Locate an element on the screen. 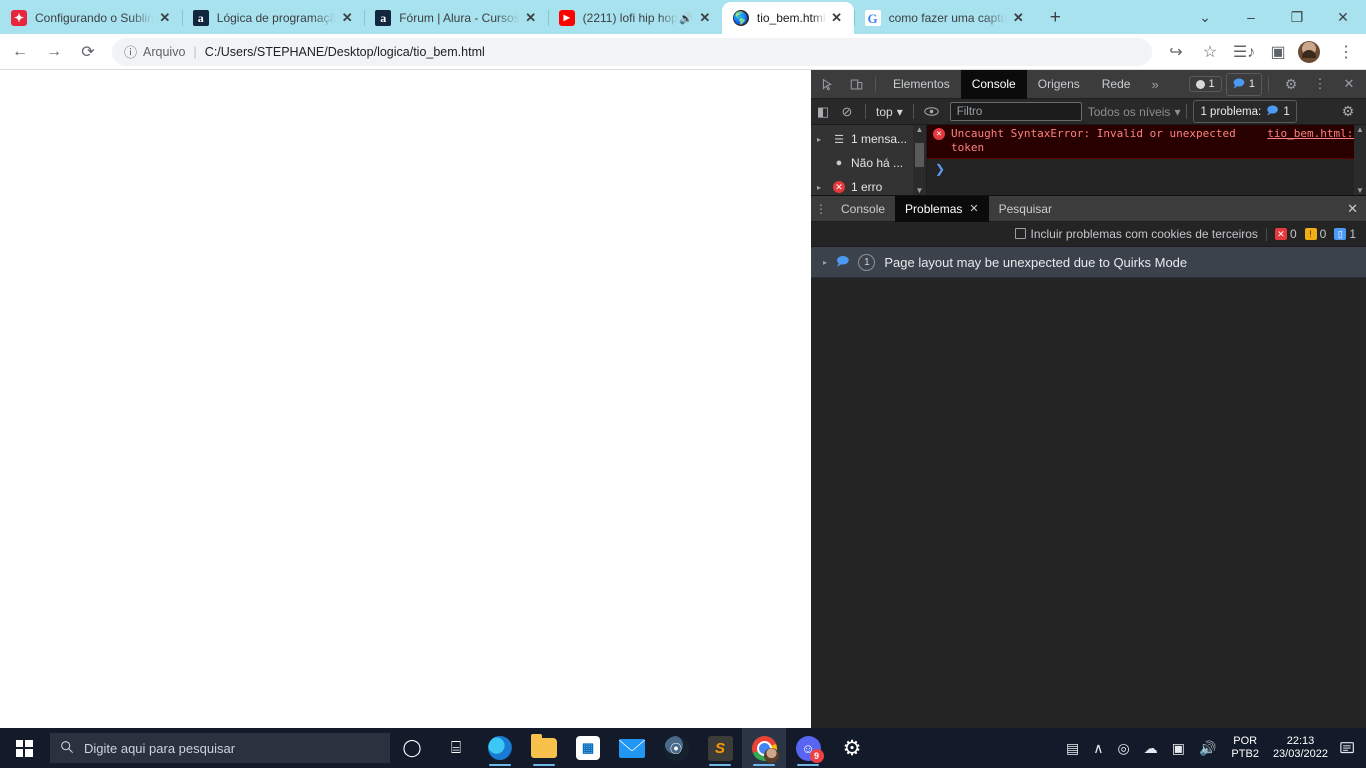 The image size is (1366, 768). checkbox-icon is located at coordinates (1020, 233).